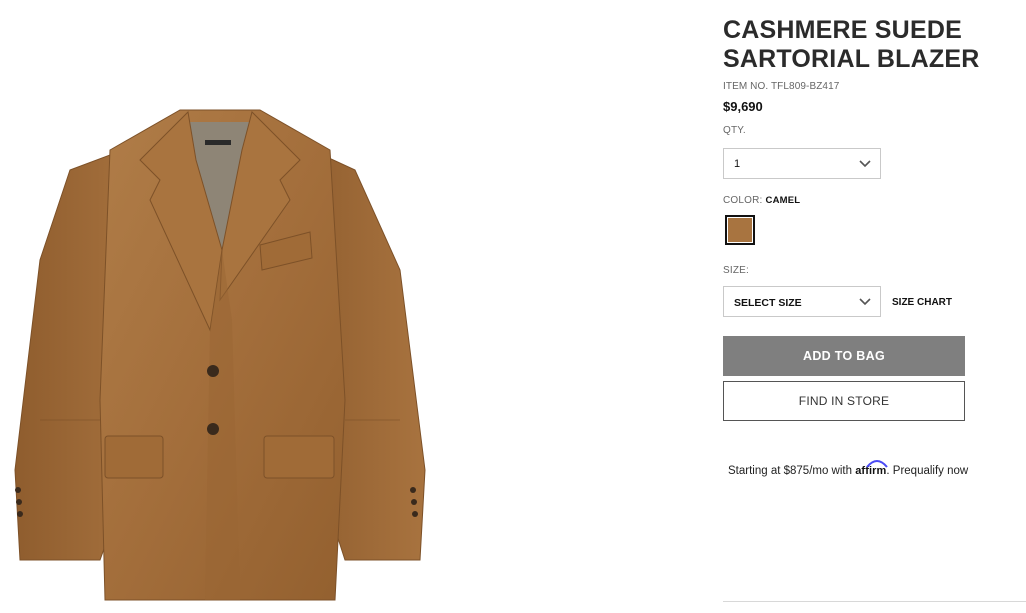  I want to click on quantity-select: 1, so click(802, 163).